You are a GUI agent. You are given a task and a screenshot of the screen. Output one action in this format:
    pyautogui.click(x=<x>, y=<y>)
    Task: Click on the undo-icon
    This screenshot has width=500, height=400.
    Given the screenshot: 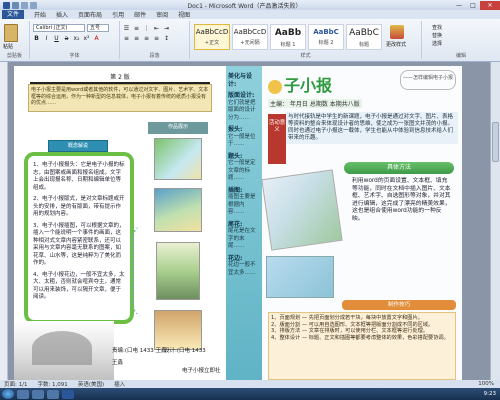 What is the action you would take?
    pyautogui.click(x=24, y=5)
    